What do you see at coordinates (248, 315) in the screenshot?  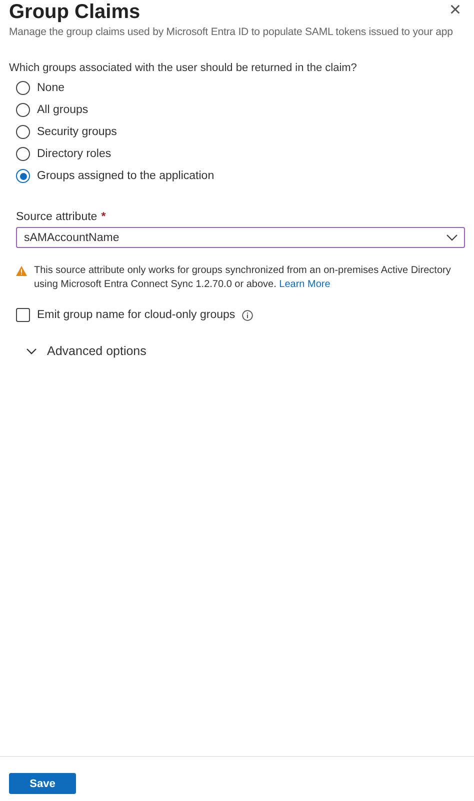 I see `info-icon` at bounding box center [248, 315].